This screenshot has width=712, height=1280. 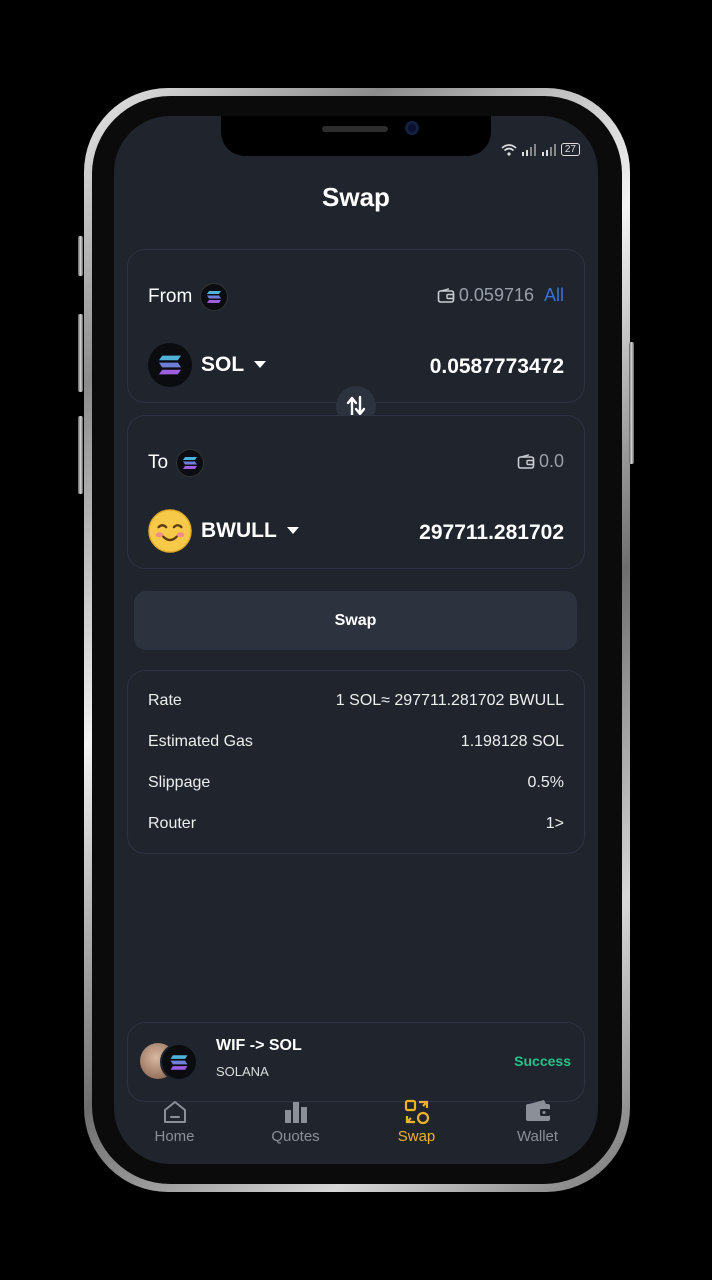 What do you see at coordinates (80, 455) in the screenshot?
I see `side-button-volume-down` at bounding box center [80, 455].